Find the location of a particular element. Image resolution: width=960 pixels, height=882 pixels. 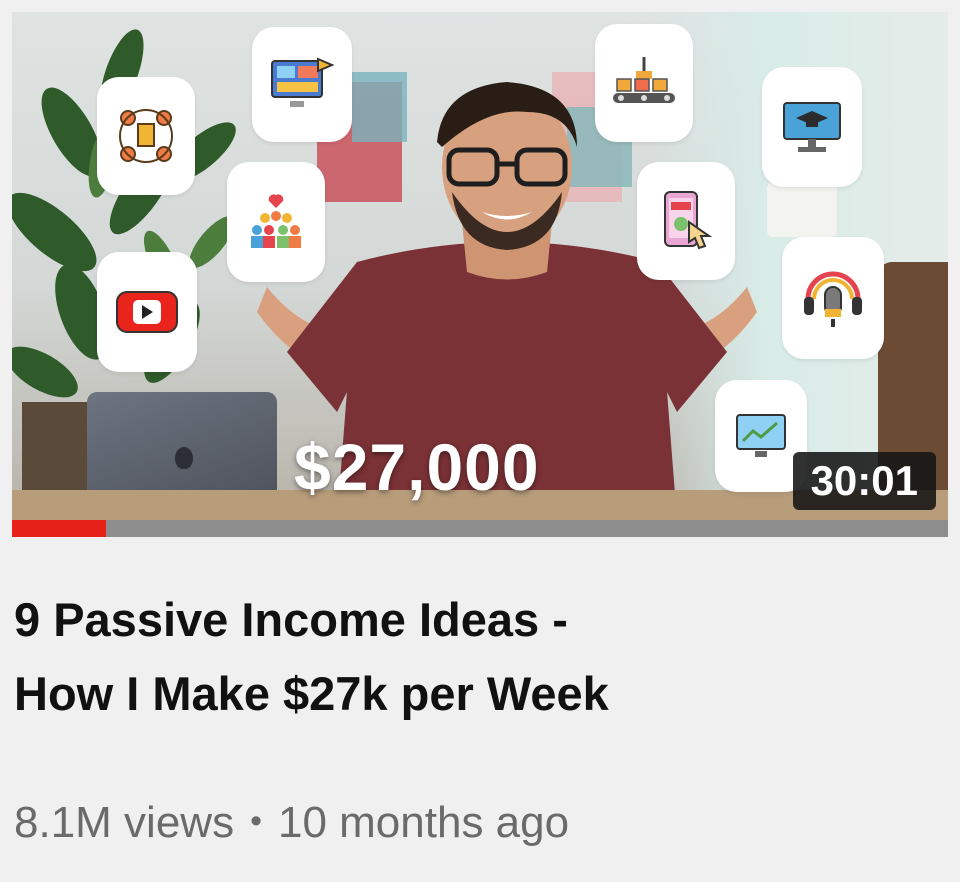

watch-progress-fill is located at coordinates (59, 528).